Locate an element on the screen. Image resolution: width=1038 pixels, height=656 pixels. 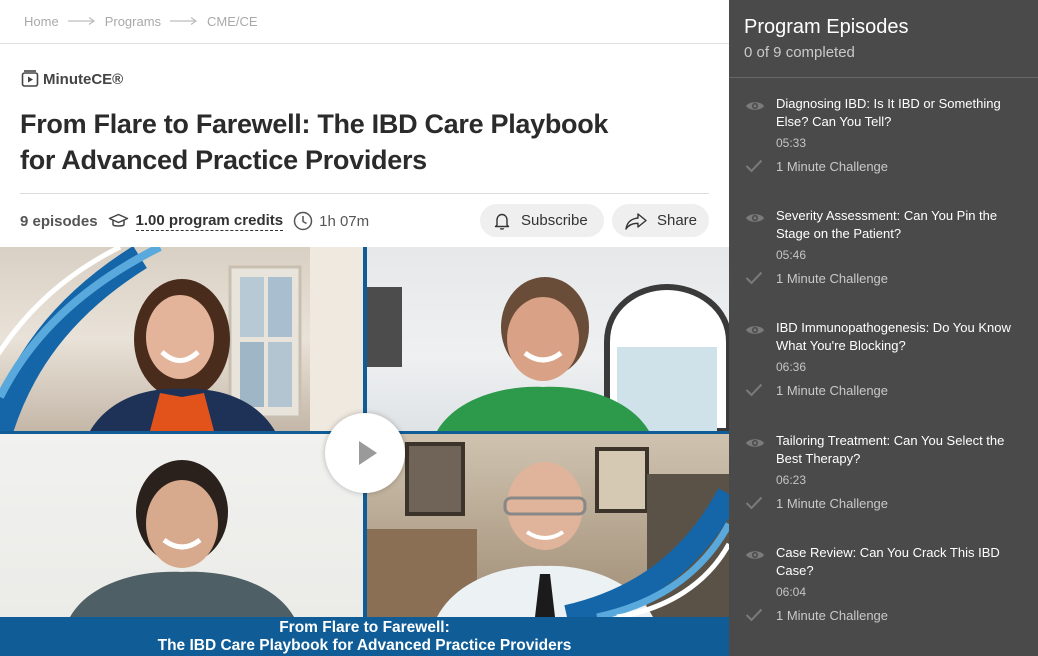
subscribe-button: Subscribe is located at coordinates (542, 220).